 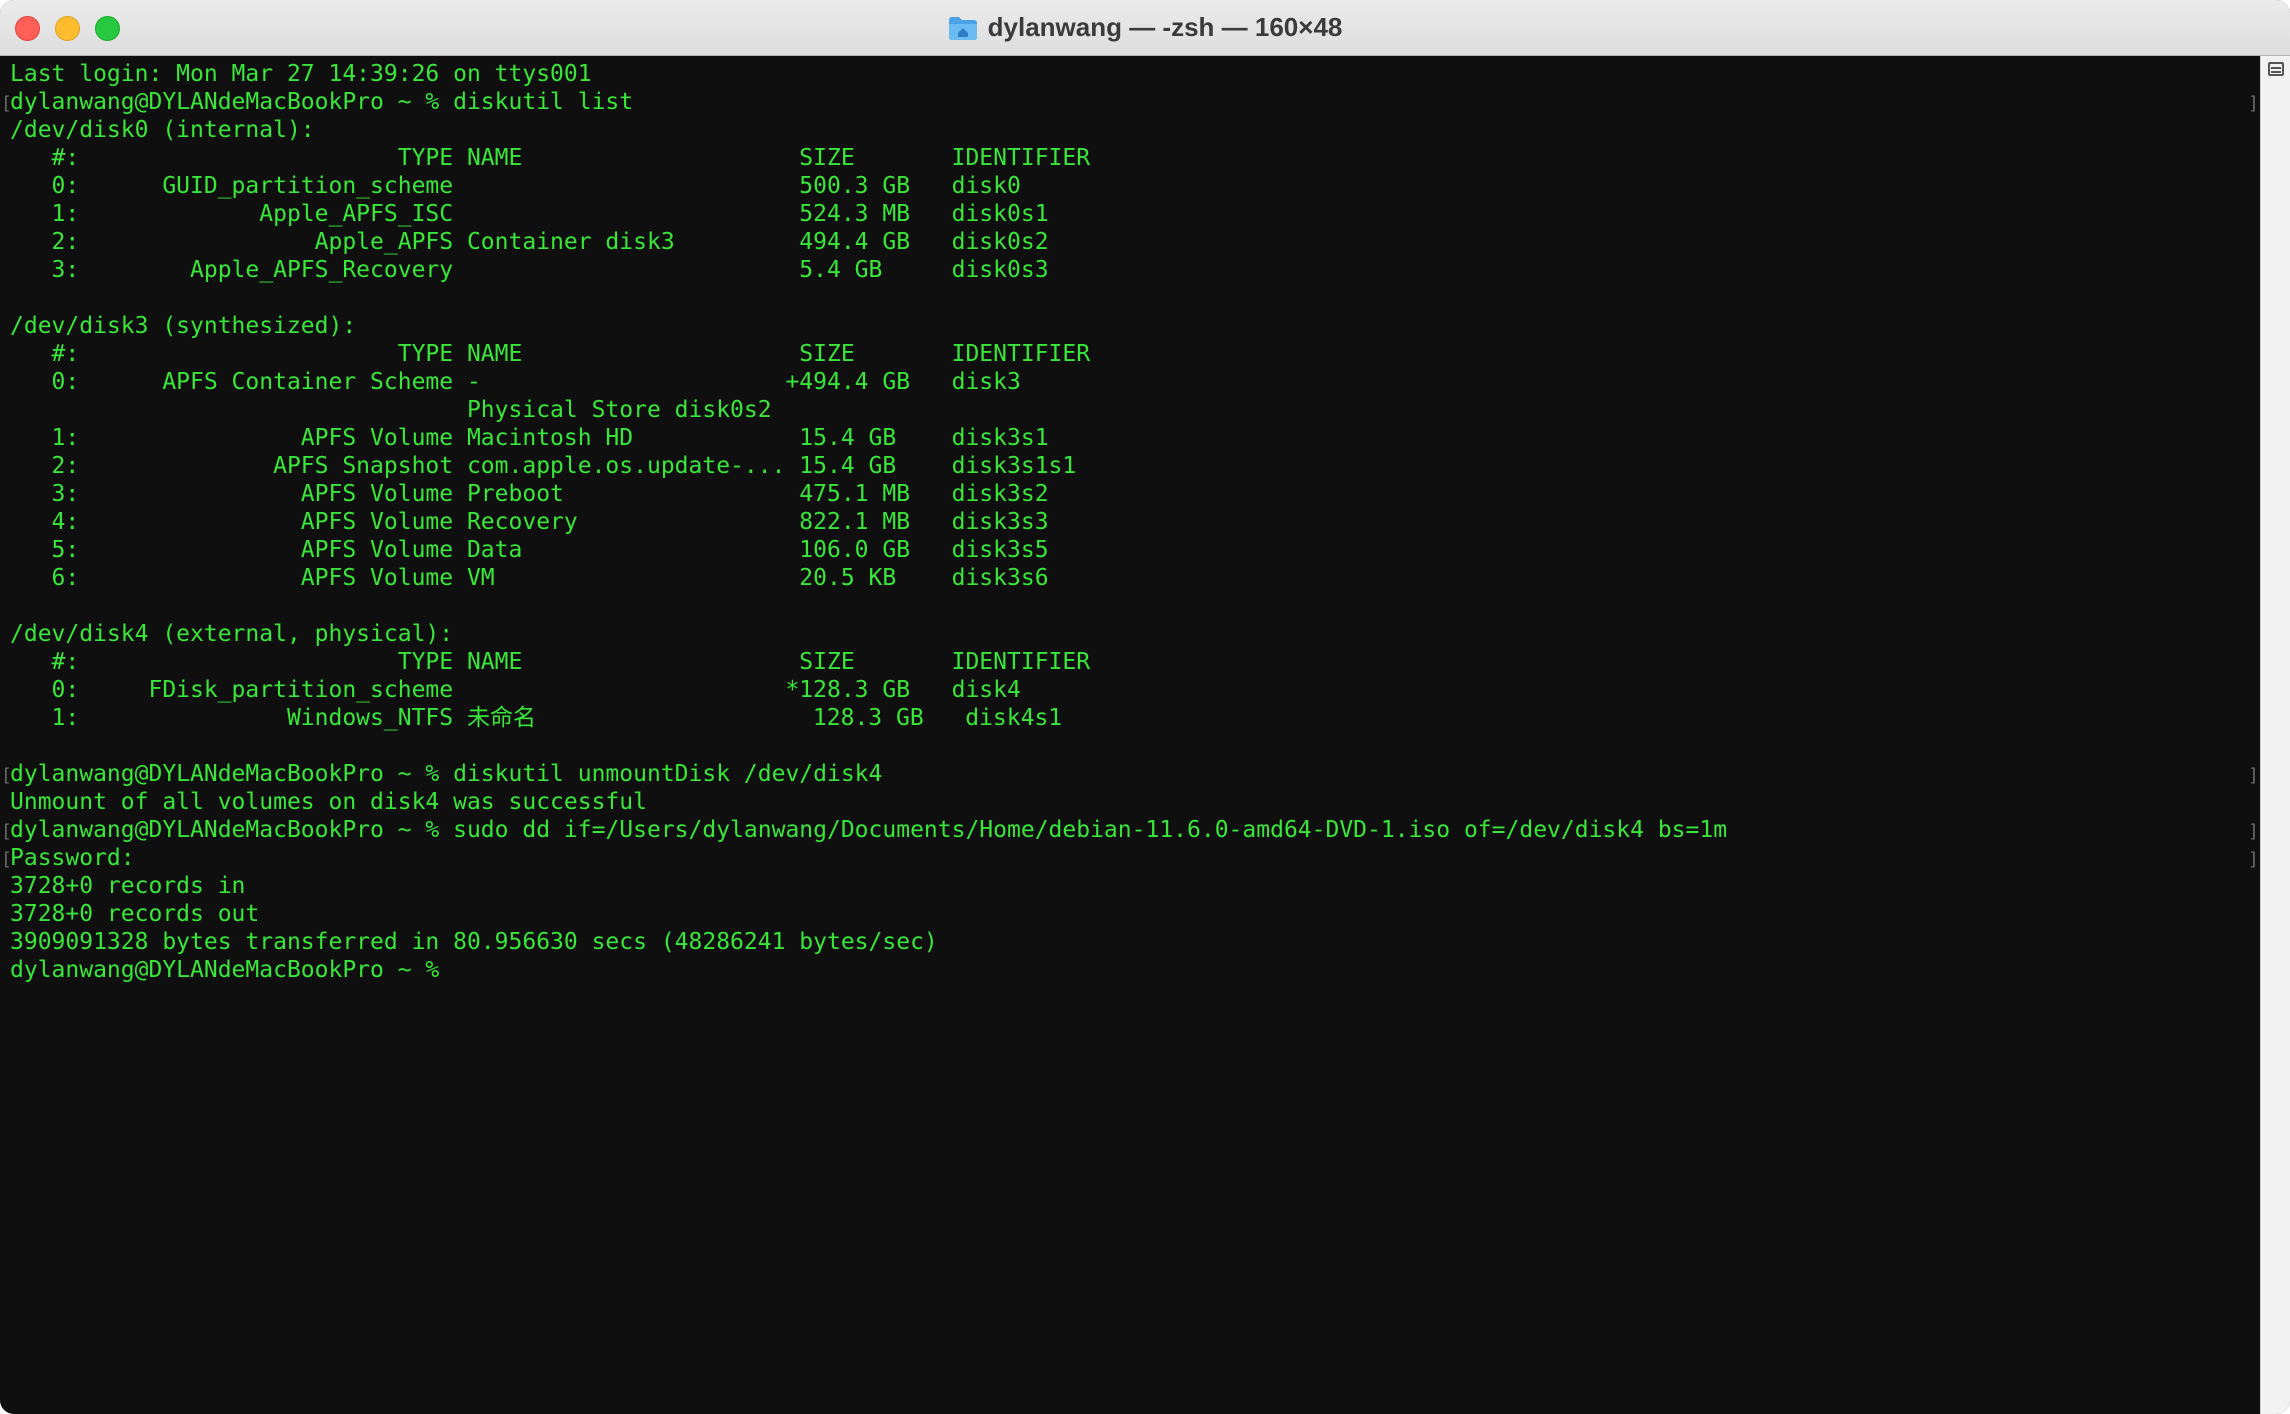 I want to click on terminal-line-text: 3: APFS Volume Preboot 475.1 MB disk3s2, so click(x=529, y=494).